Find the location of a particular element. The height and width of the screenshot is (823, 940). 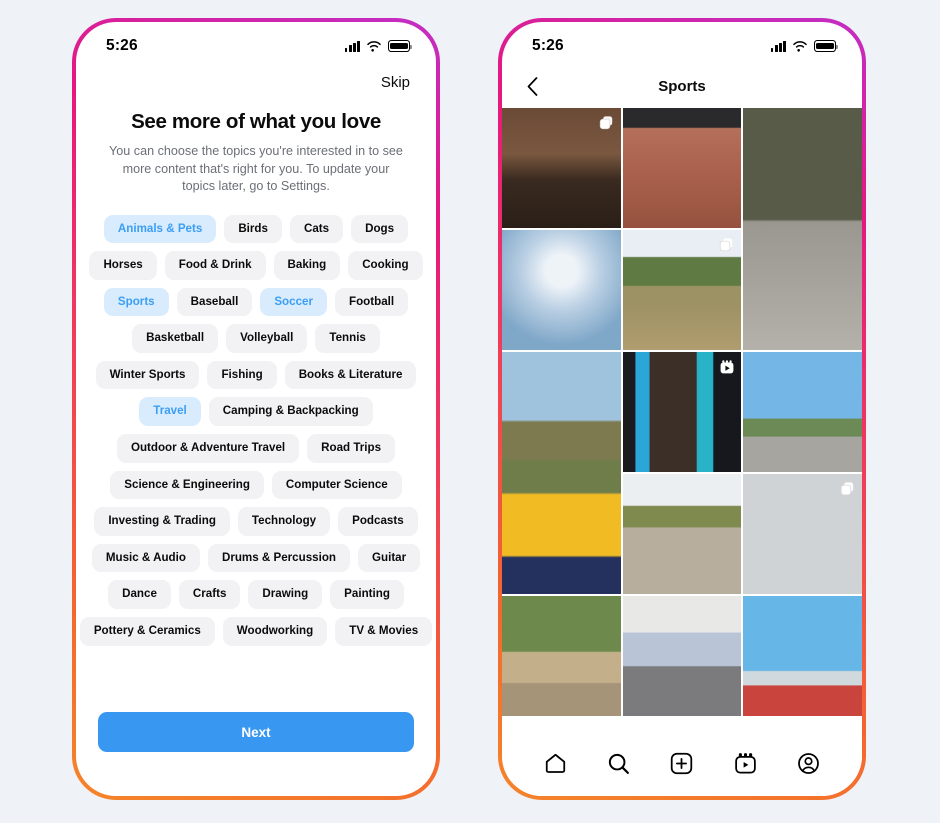

topic-chip-row: Science & Engineering Computer Science is located at coordinates (256, 485).